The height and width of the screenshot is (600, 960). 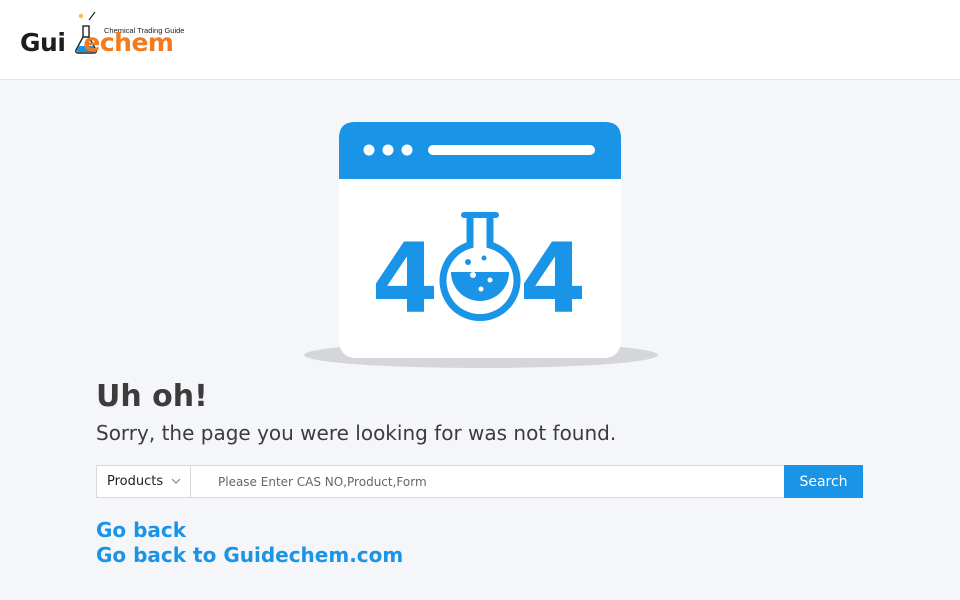 What do you see at coordinates (152, 396) in the screenshot?
I see `page-title: Uh oh!` at bounding box center [152, 396].